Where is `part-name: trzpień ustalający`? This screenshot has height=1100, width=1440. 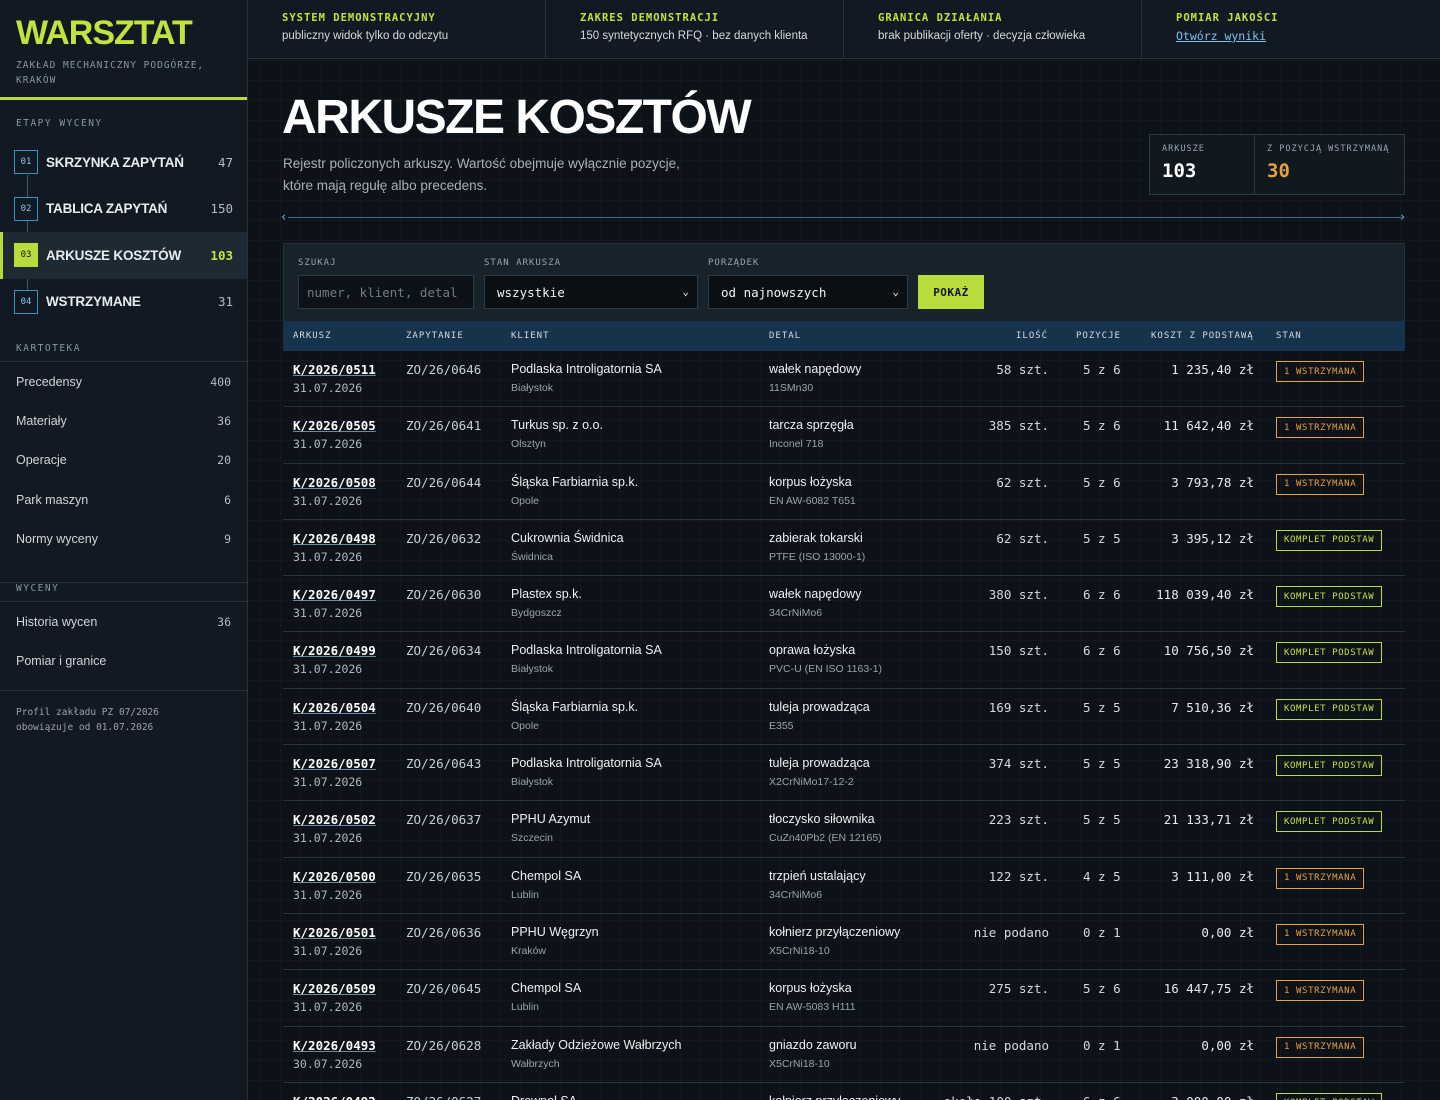
part-name: trzpień ustalający is located at coordinates (817, 875).